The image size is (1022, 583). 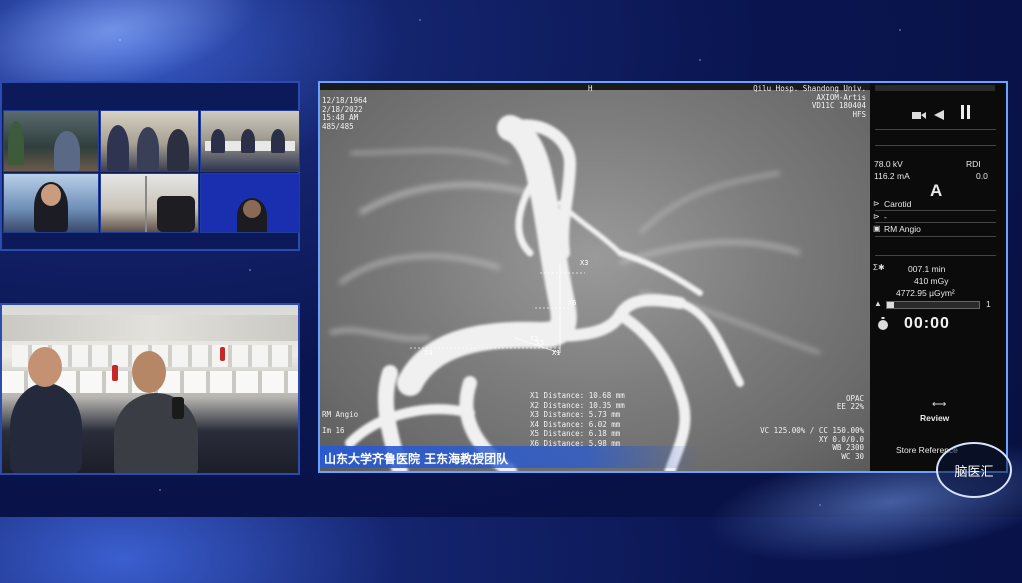 I want to click on team-banner-text: 山东大学齐鲁医院 王东海教授团队, so click(x=416, y=459).